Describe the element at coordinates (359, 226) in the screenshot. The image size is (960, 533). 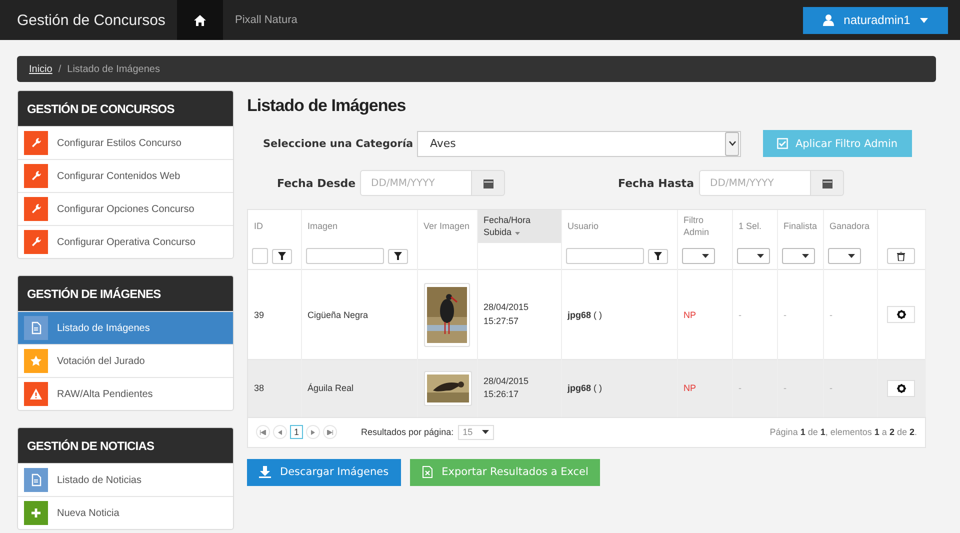
I see `column-header: Imagen` at that location.